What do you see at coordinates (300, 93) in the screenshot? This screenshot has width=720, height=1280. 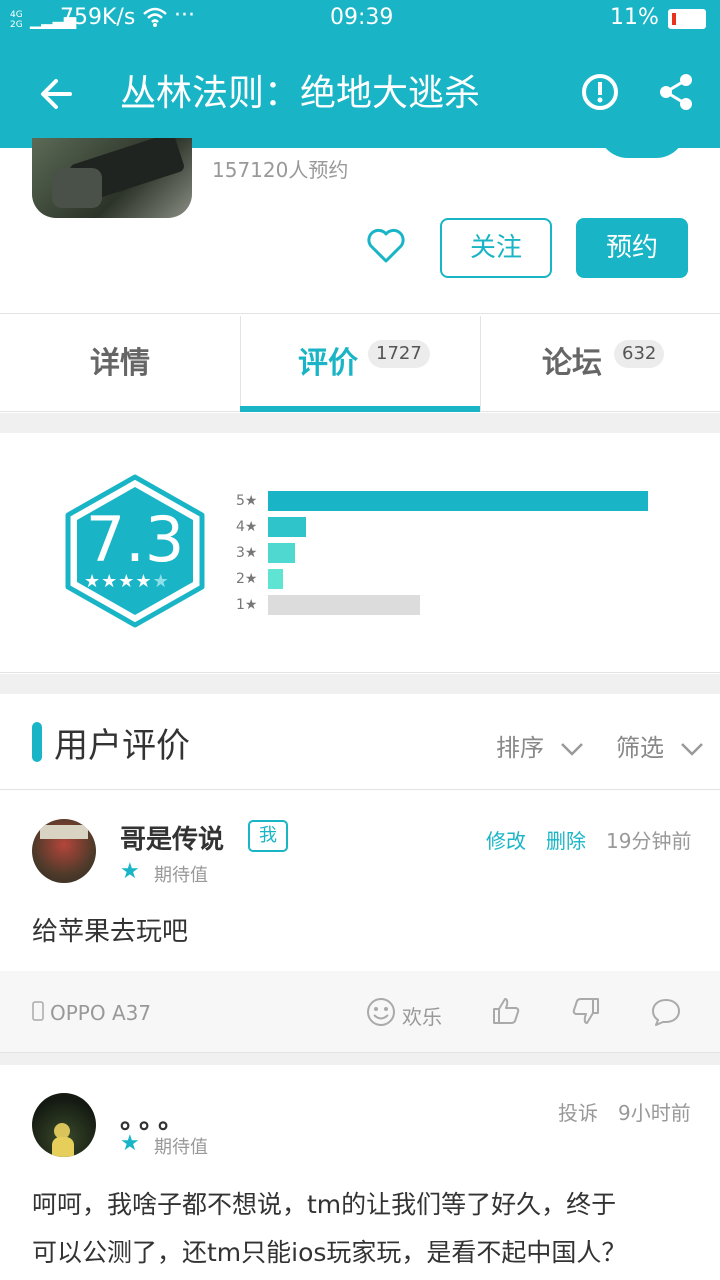 I see `page-title: 丛林法则：绝地大逃杀` at bounding box center [300, 93].